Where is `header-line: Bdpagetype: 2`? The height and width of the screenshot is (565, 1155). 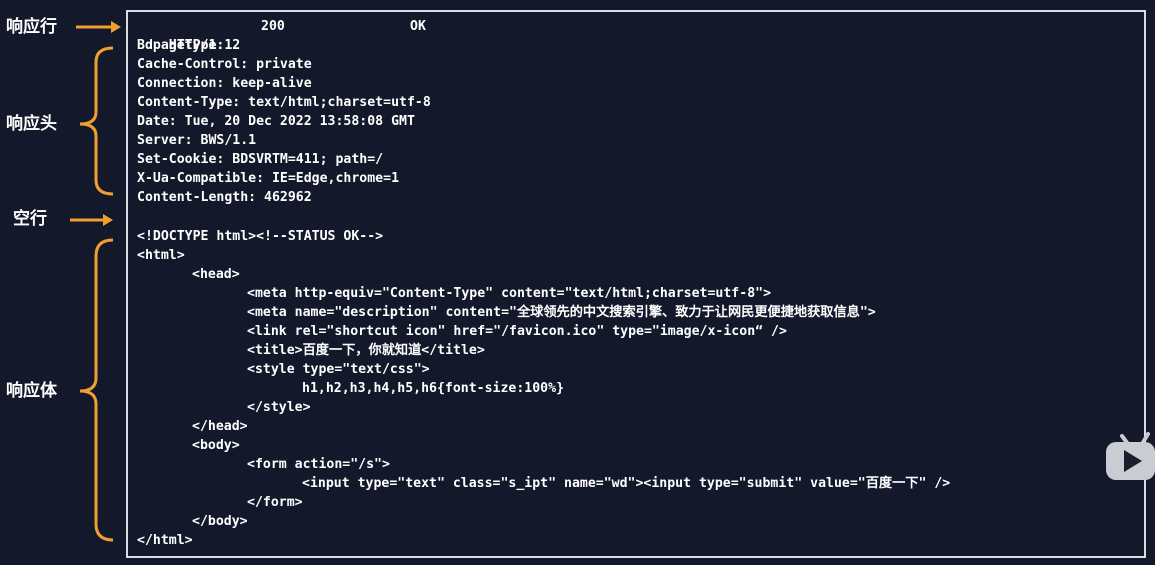 header-line: Bdpagetype: 2 is located at coordinates (189, 45).